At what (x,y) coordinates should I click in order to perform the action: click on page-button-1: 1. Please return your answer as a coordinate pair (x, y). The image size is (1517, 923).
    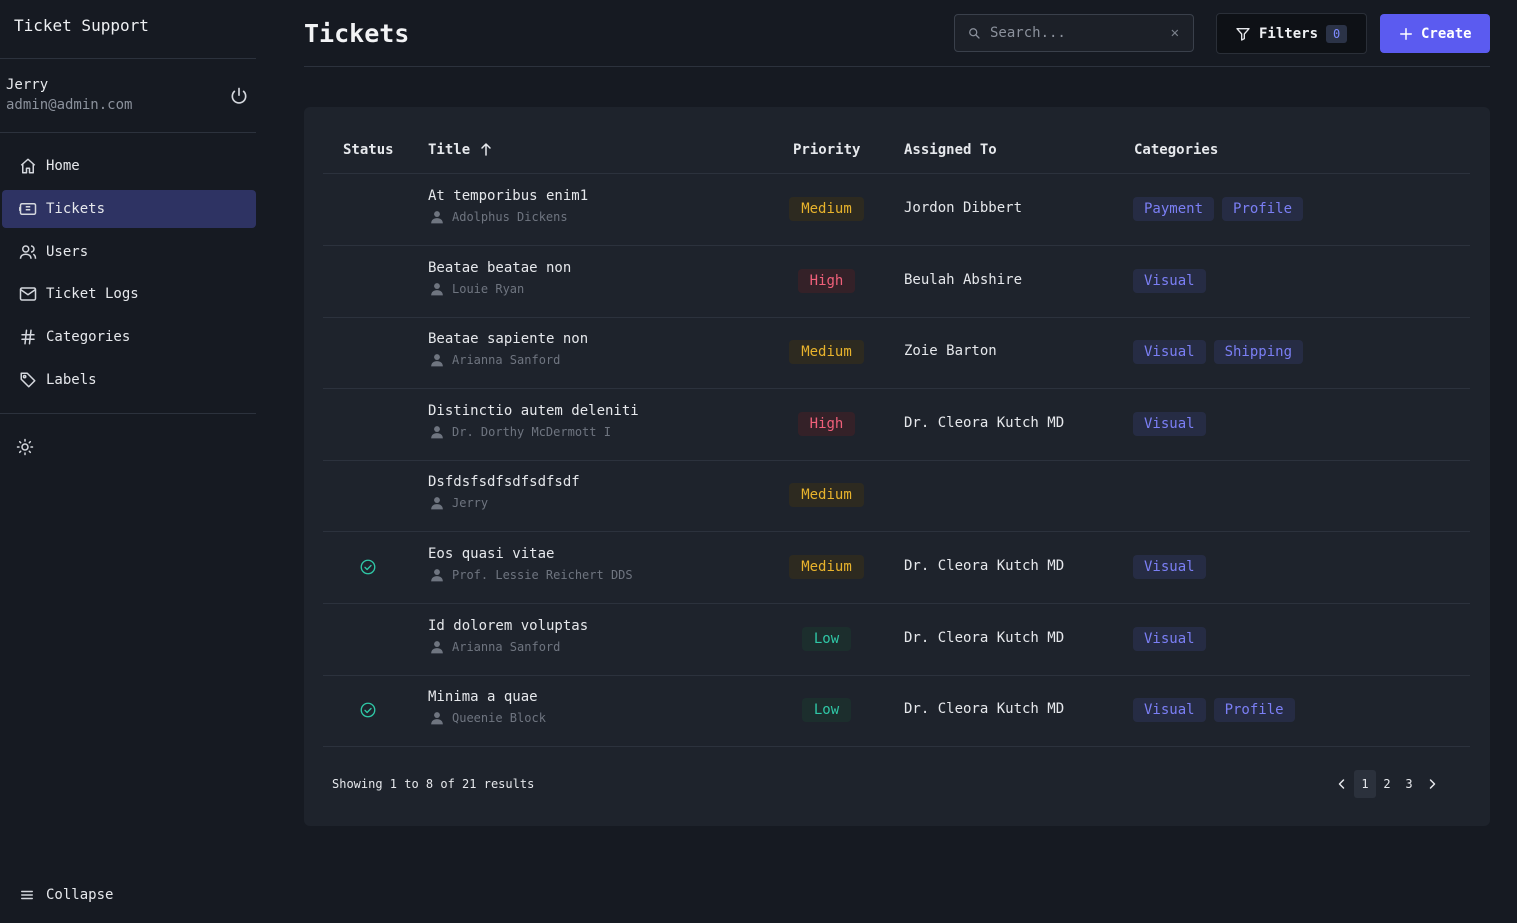
    Looking at the image, I should click on (1365, 784).